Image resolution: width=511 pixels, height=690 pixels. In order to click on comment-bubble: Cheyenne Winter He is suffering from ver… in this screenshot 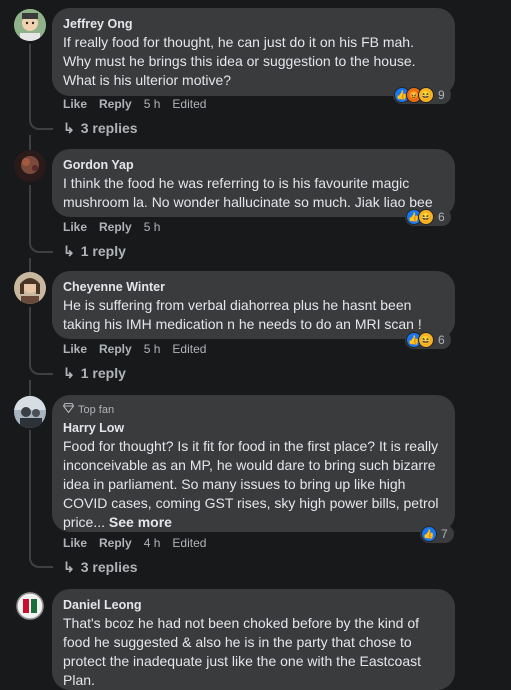, I will do `click(253, 305)`.